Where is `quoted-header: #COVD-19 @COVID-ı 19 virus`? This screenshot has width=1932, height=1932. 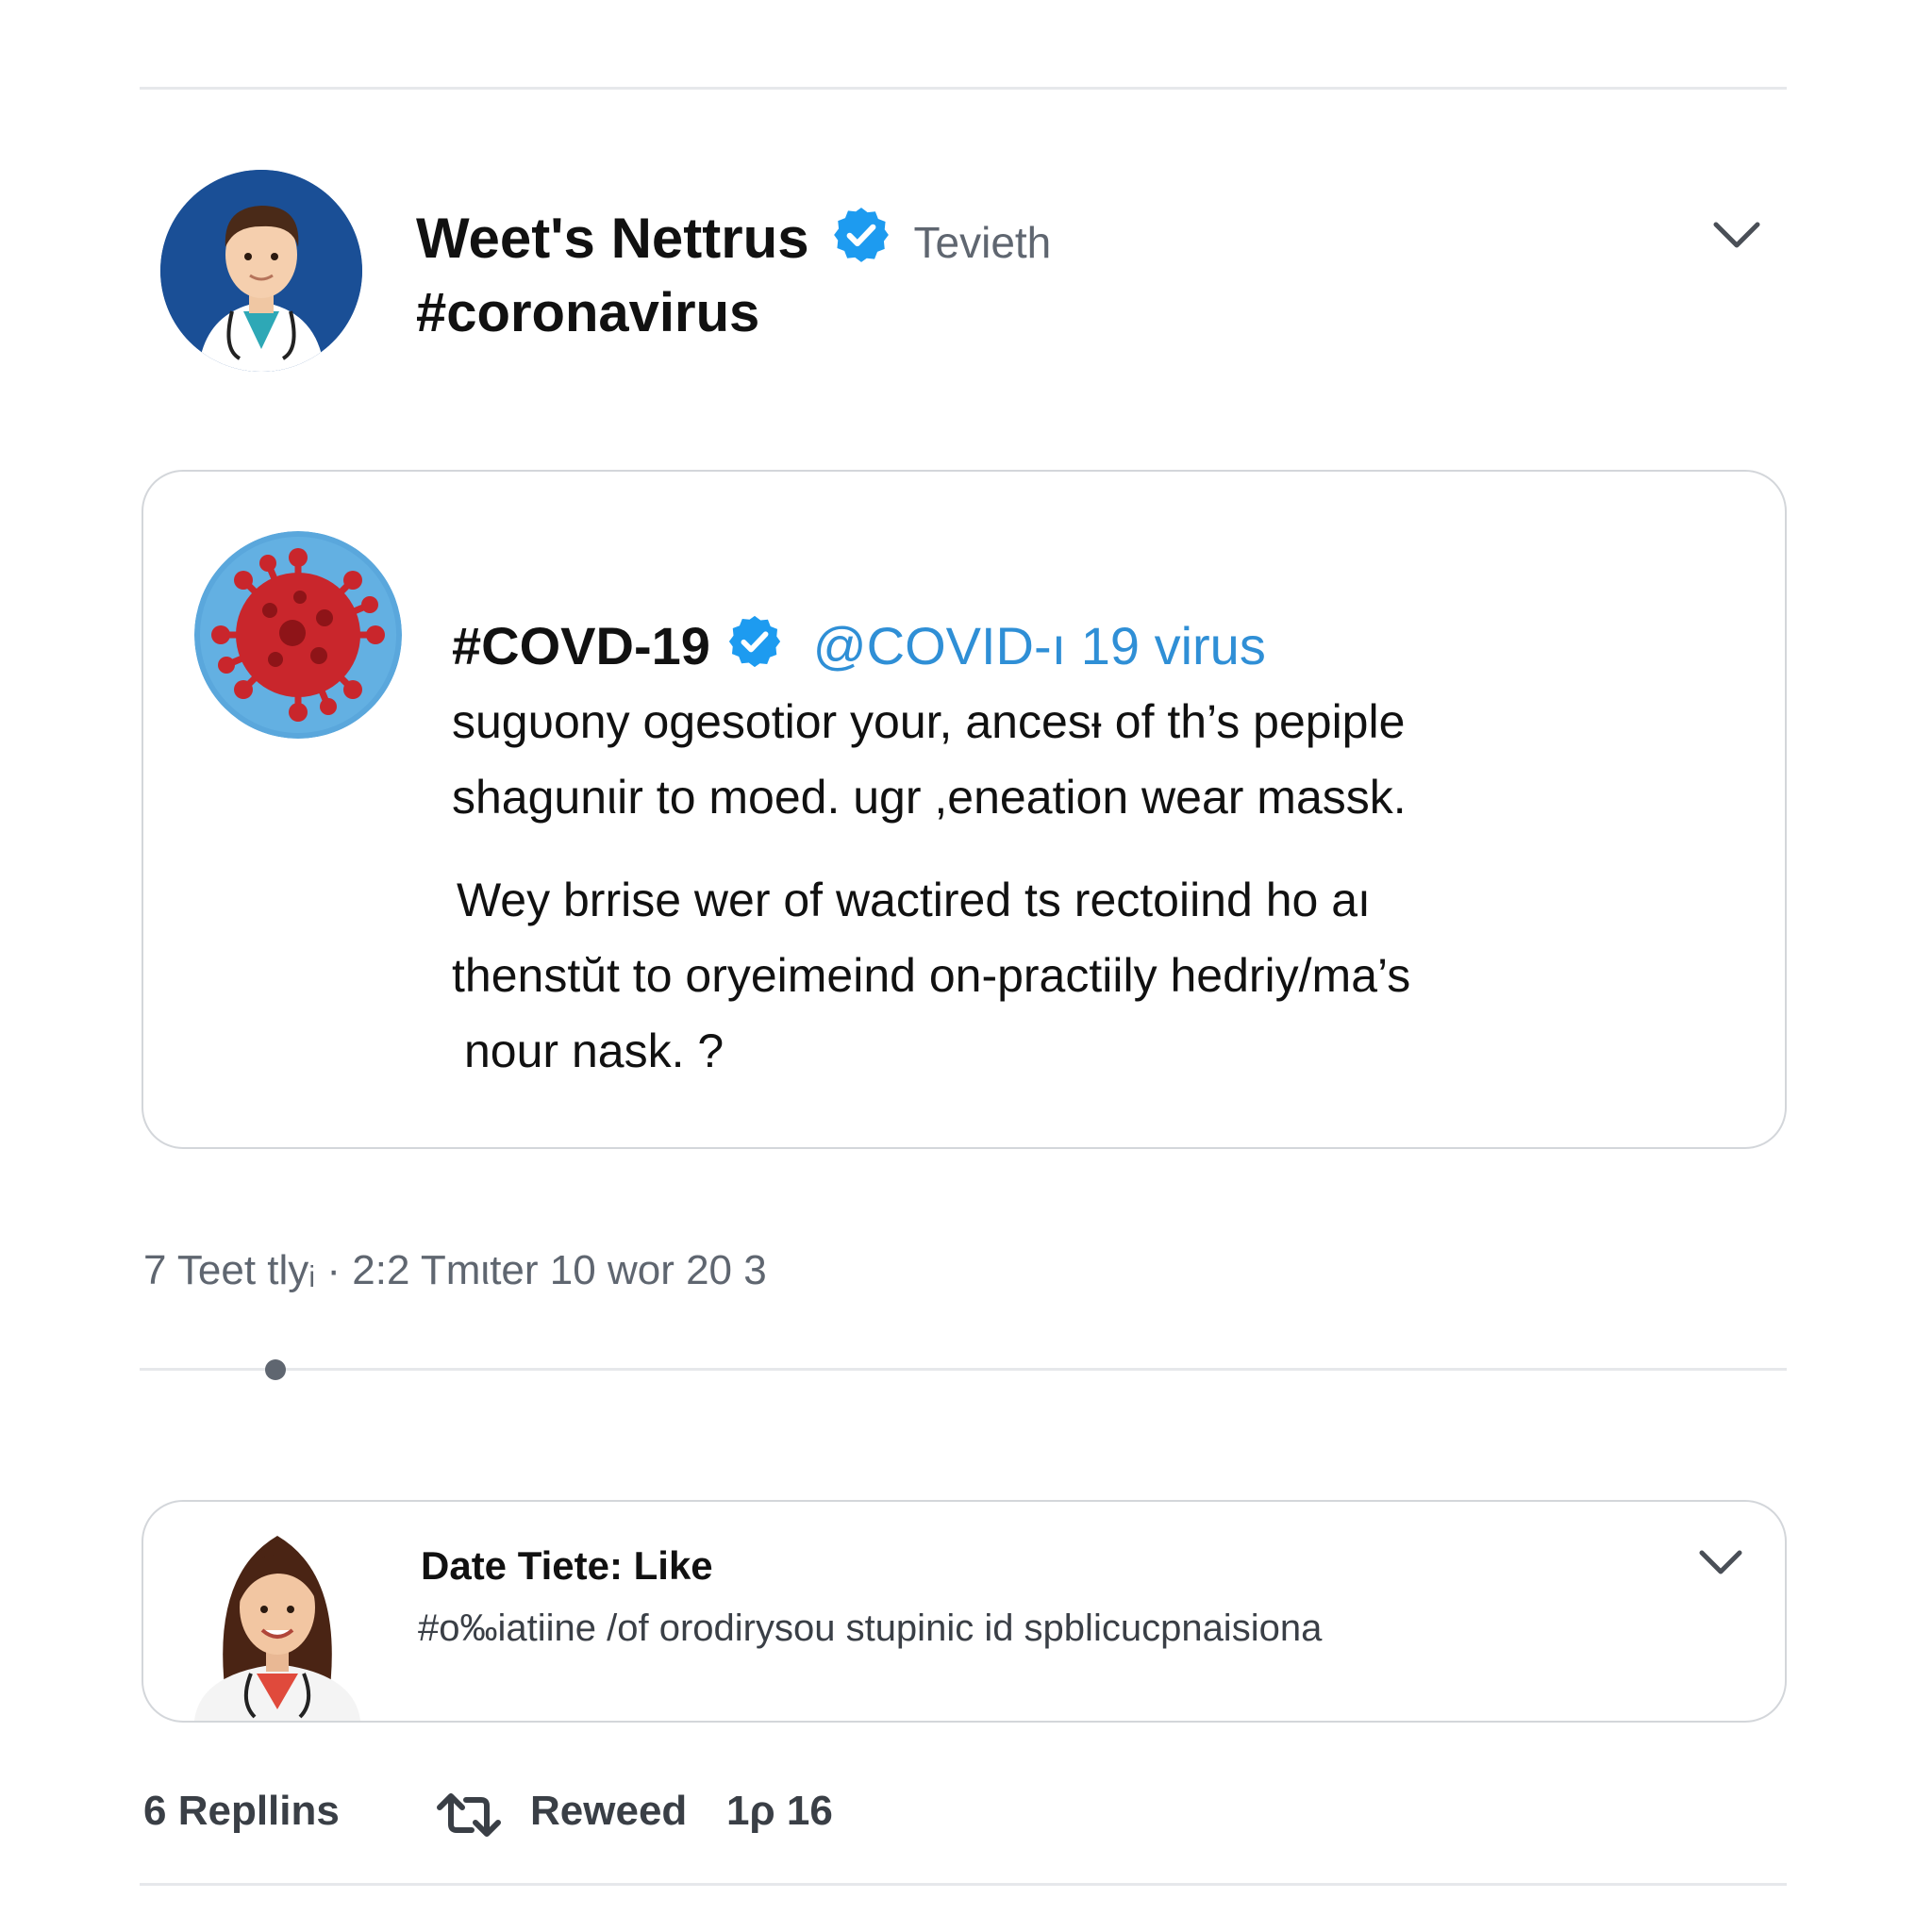
quoted-header: #COVD-19 @COVID-ı 19 virus is located at coordinates (859, 646).